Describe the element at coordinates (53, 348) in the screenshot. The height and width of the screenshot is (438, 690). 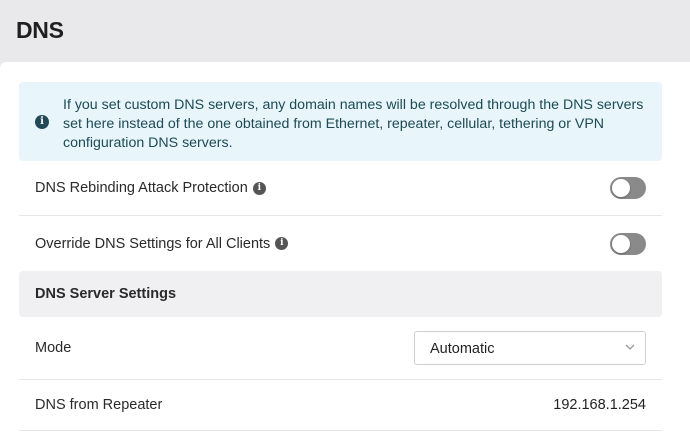
I see `mode-label: Mode` at that location.